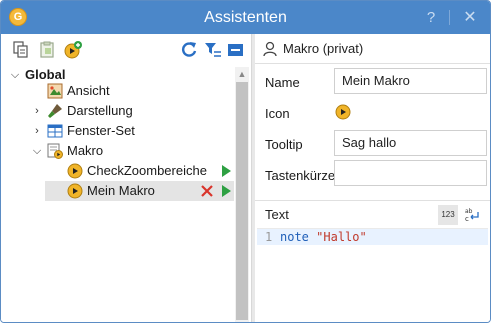 This screenshot has height=323, width=491. What do you see at coordinates (449, 17) in the screenshot?
I see `title-separator` at bounding box center [449, 17].